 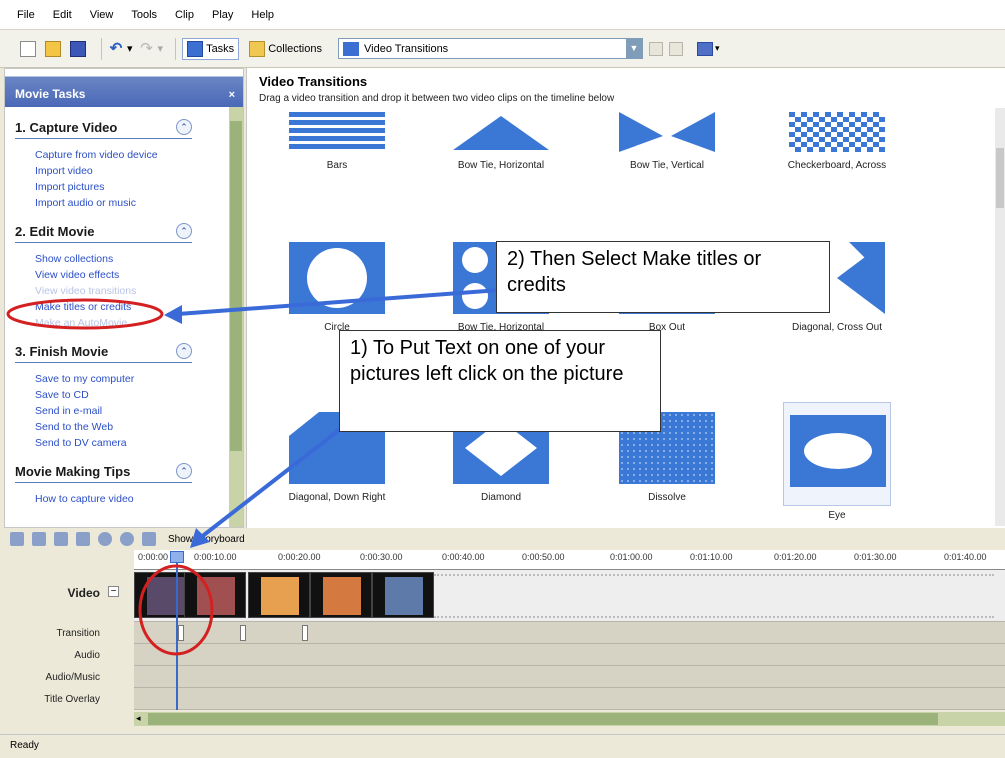 What do you see at coordinates (337, 497) in the screenshot?
I see `transition-label: Diagonal, Down Right` at bounding box center [337, 497].